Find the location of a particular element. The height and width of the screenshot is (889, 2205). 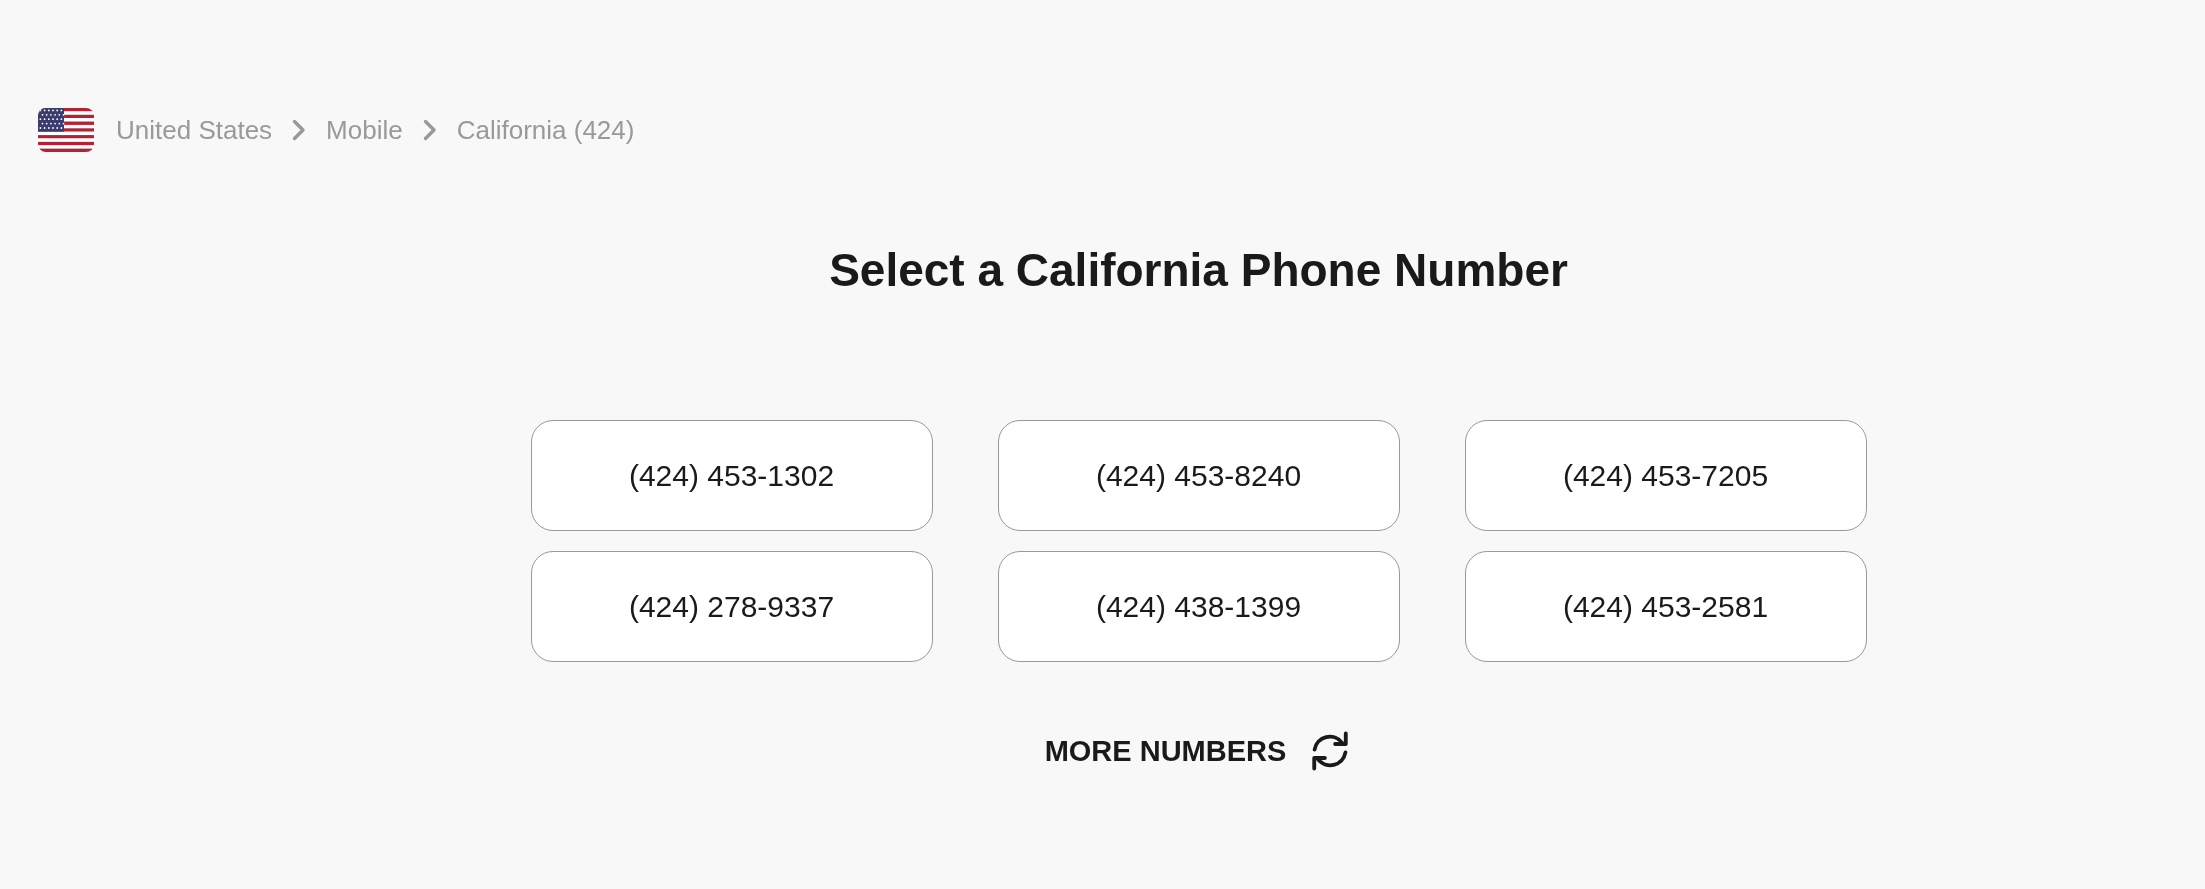

phone-number-button: (424) 453-8240 is located at coordinates (1198, 475).